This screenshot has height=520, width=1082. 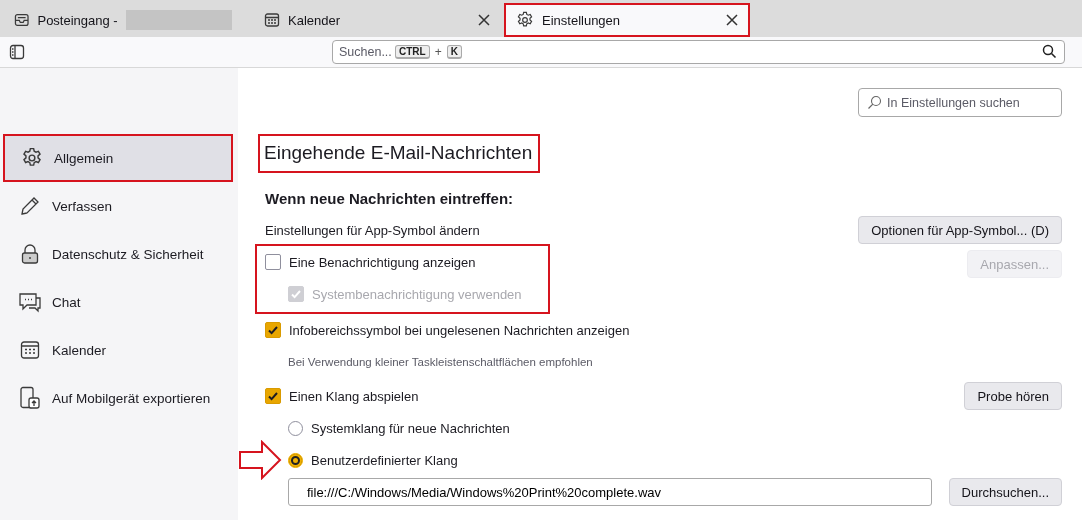 What do you see at coordinates (30, 206) in the screenshot?
I see `pencil-icon` at bounding box center [30, 206].